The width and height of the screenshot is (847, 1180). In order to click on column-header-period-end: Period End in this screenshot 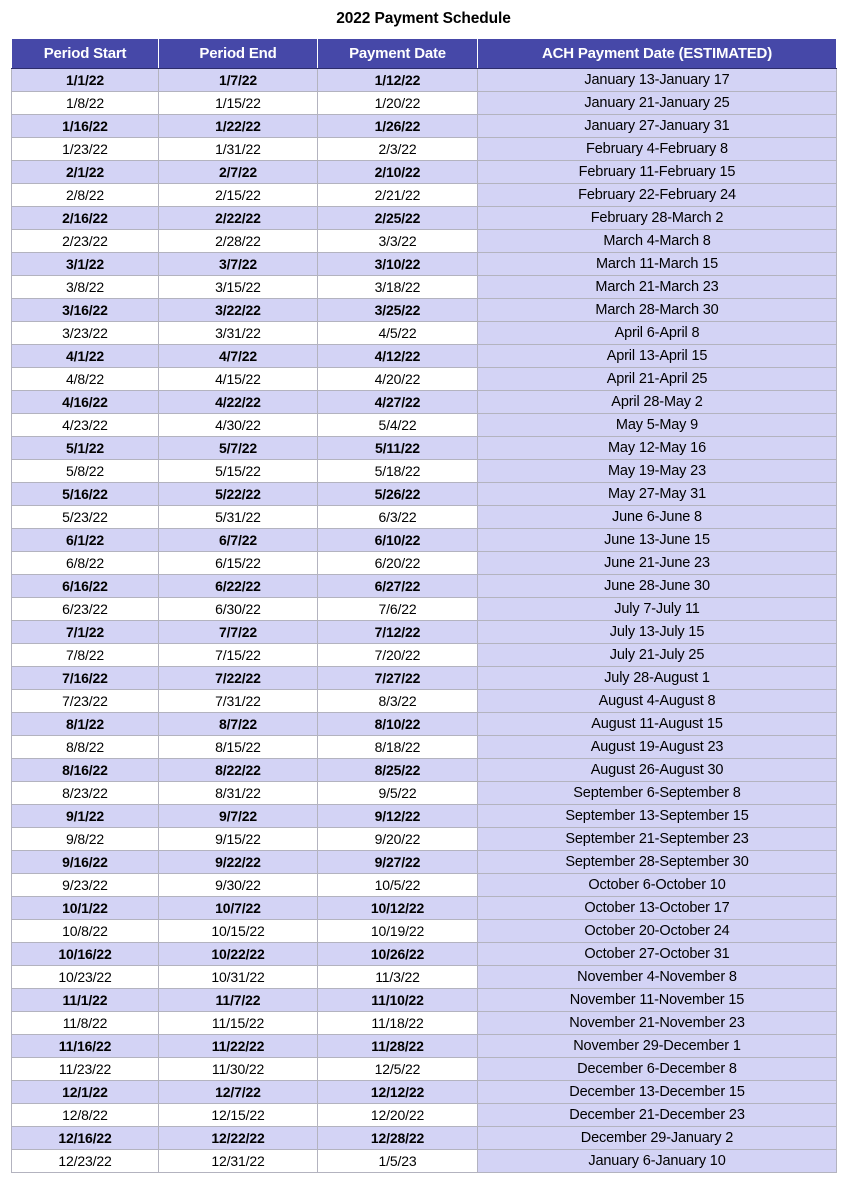, I will do `click(238, 54)`.